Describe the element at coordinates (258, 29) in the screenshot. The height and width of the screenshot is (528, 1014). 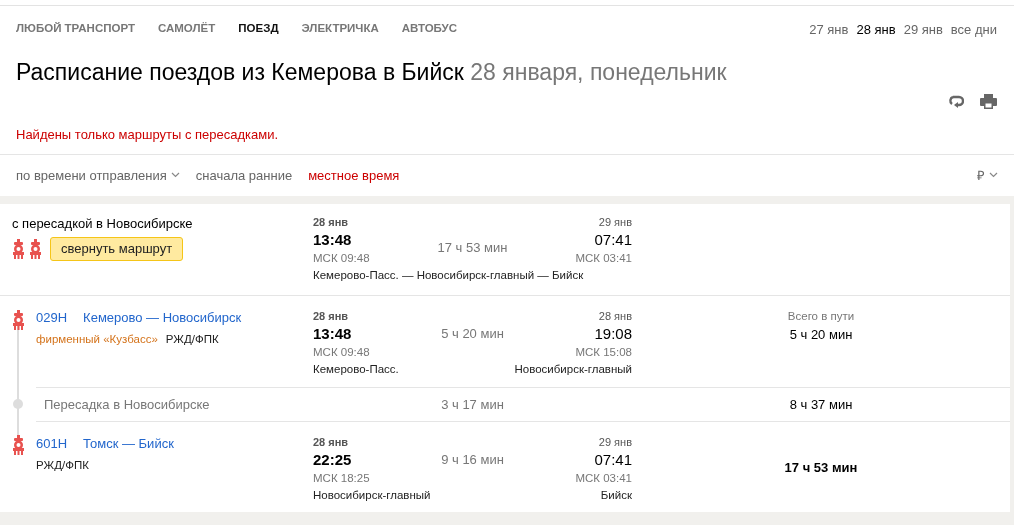
I see `transport-tab: ПОЕЗД` at that location.